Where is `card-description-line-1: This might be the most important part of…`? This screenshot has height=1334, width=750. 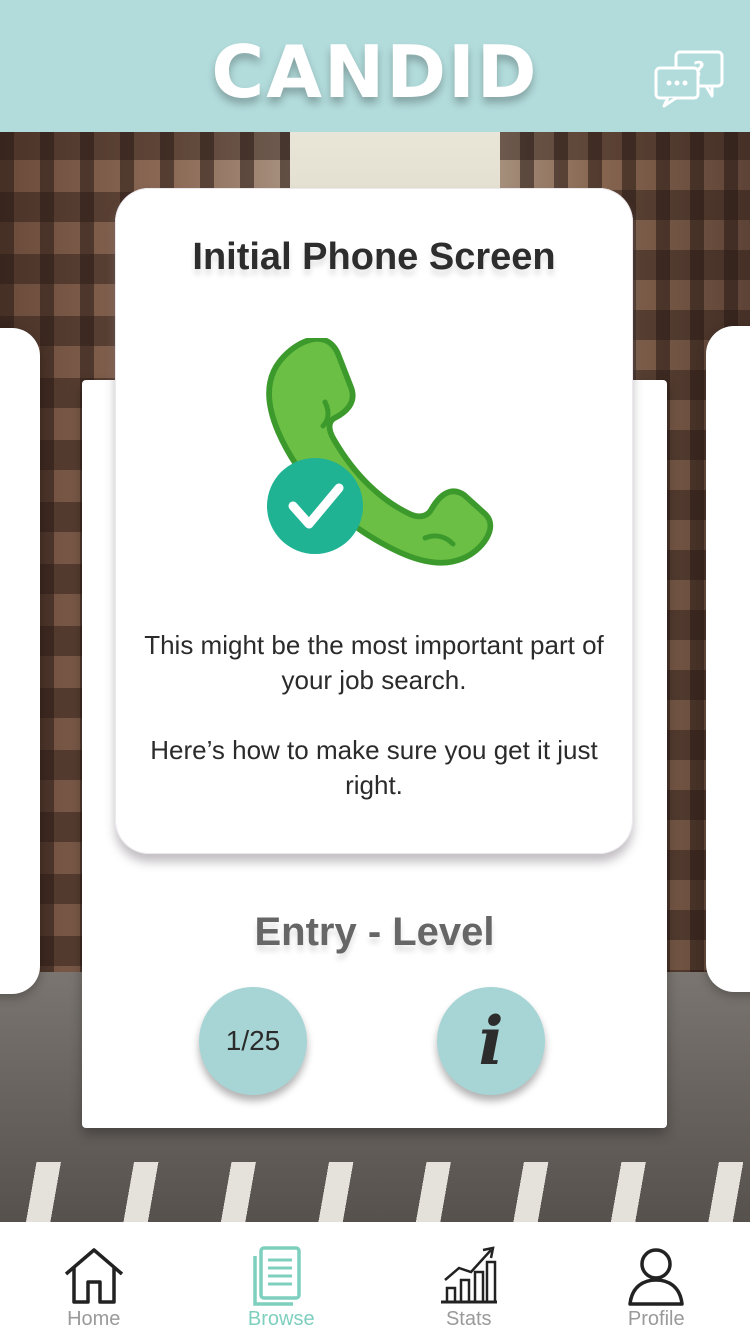 card-description-line-1: This might be the most important part of… is located at coordinates (374, 662).